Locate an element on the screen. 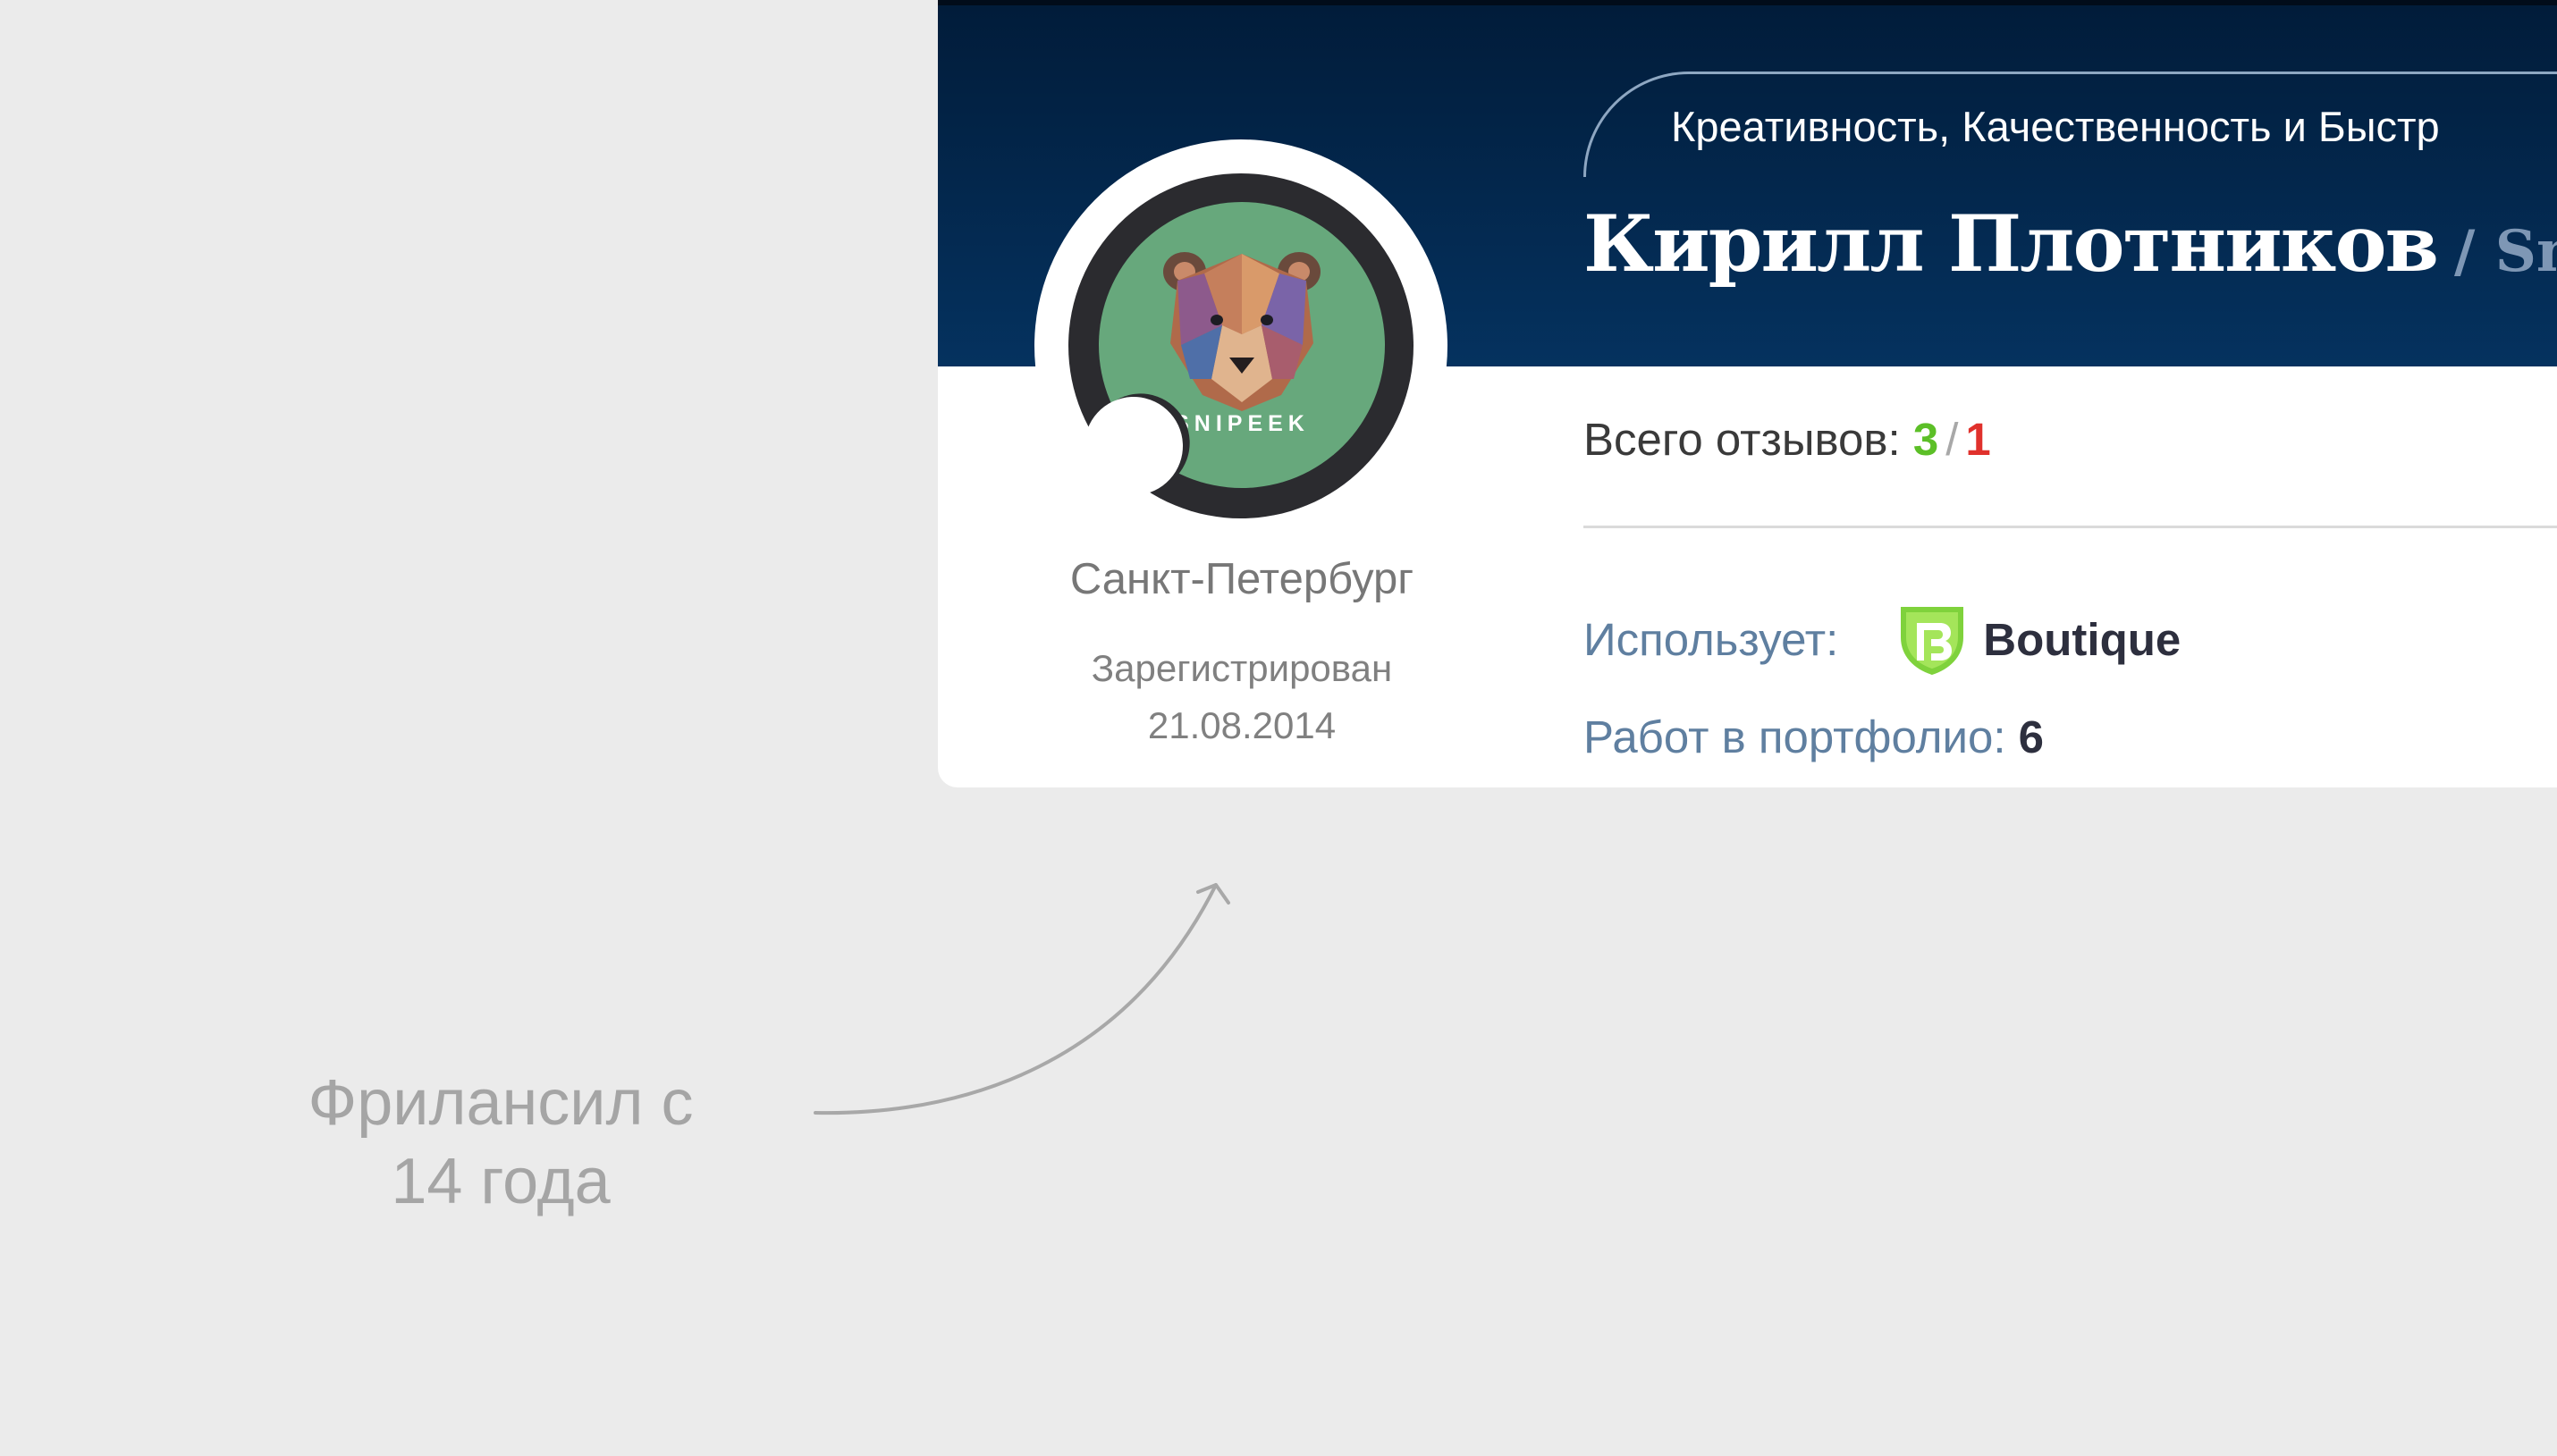 The width and height of the screenshot is (2557, 1456). annotation-line-2: 14 года is located at coordinates (501, 1182).